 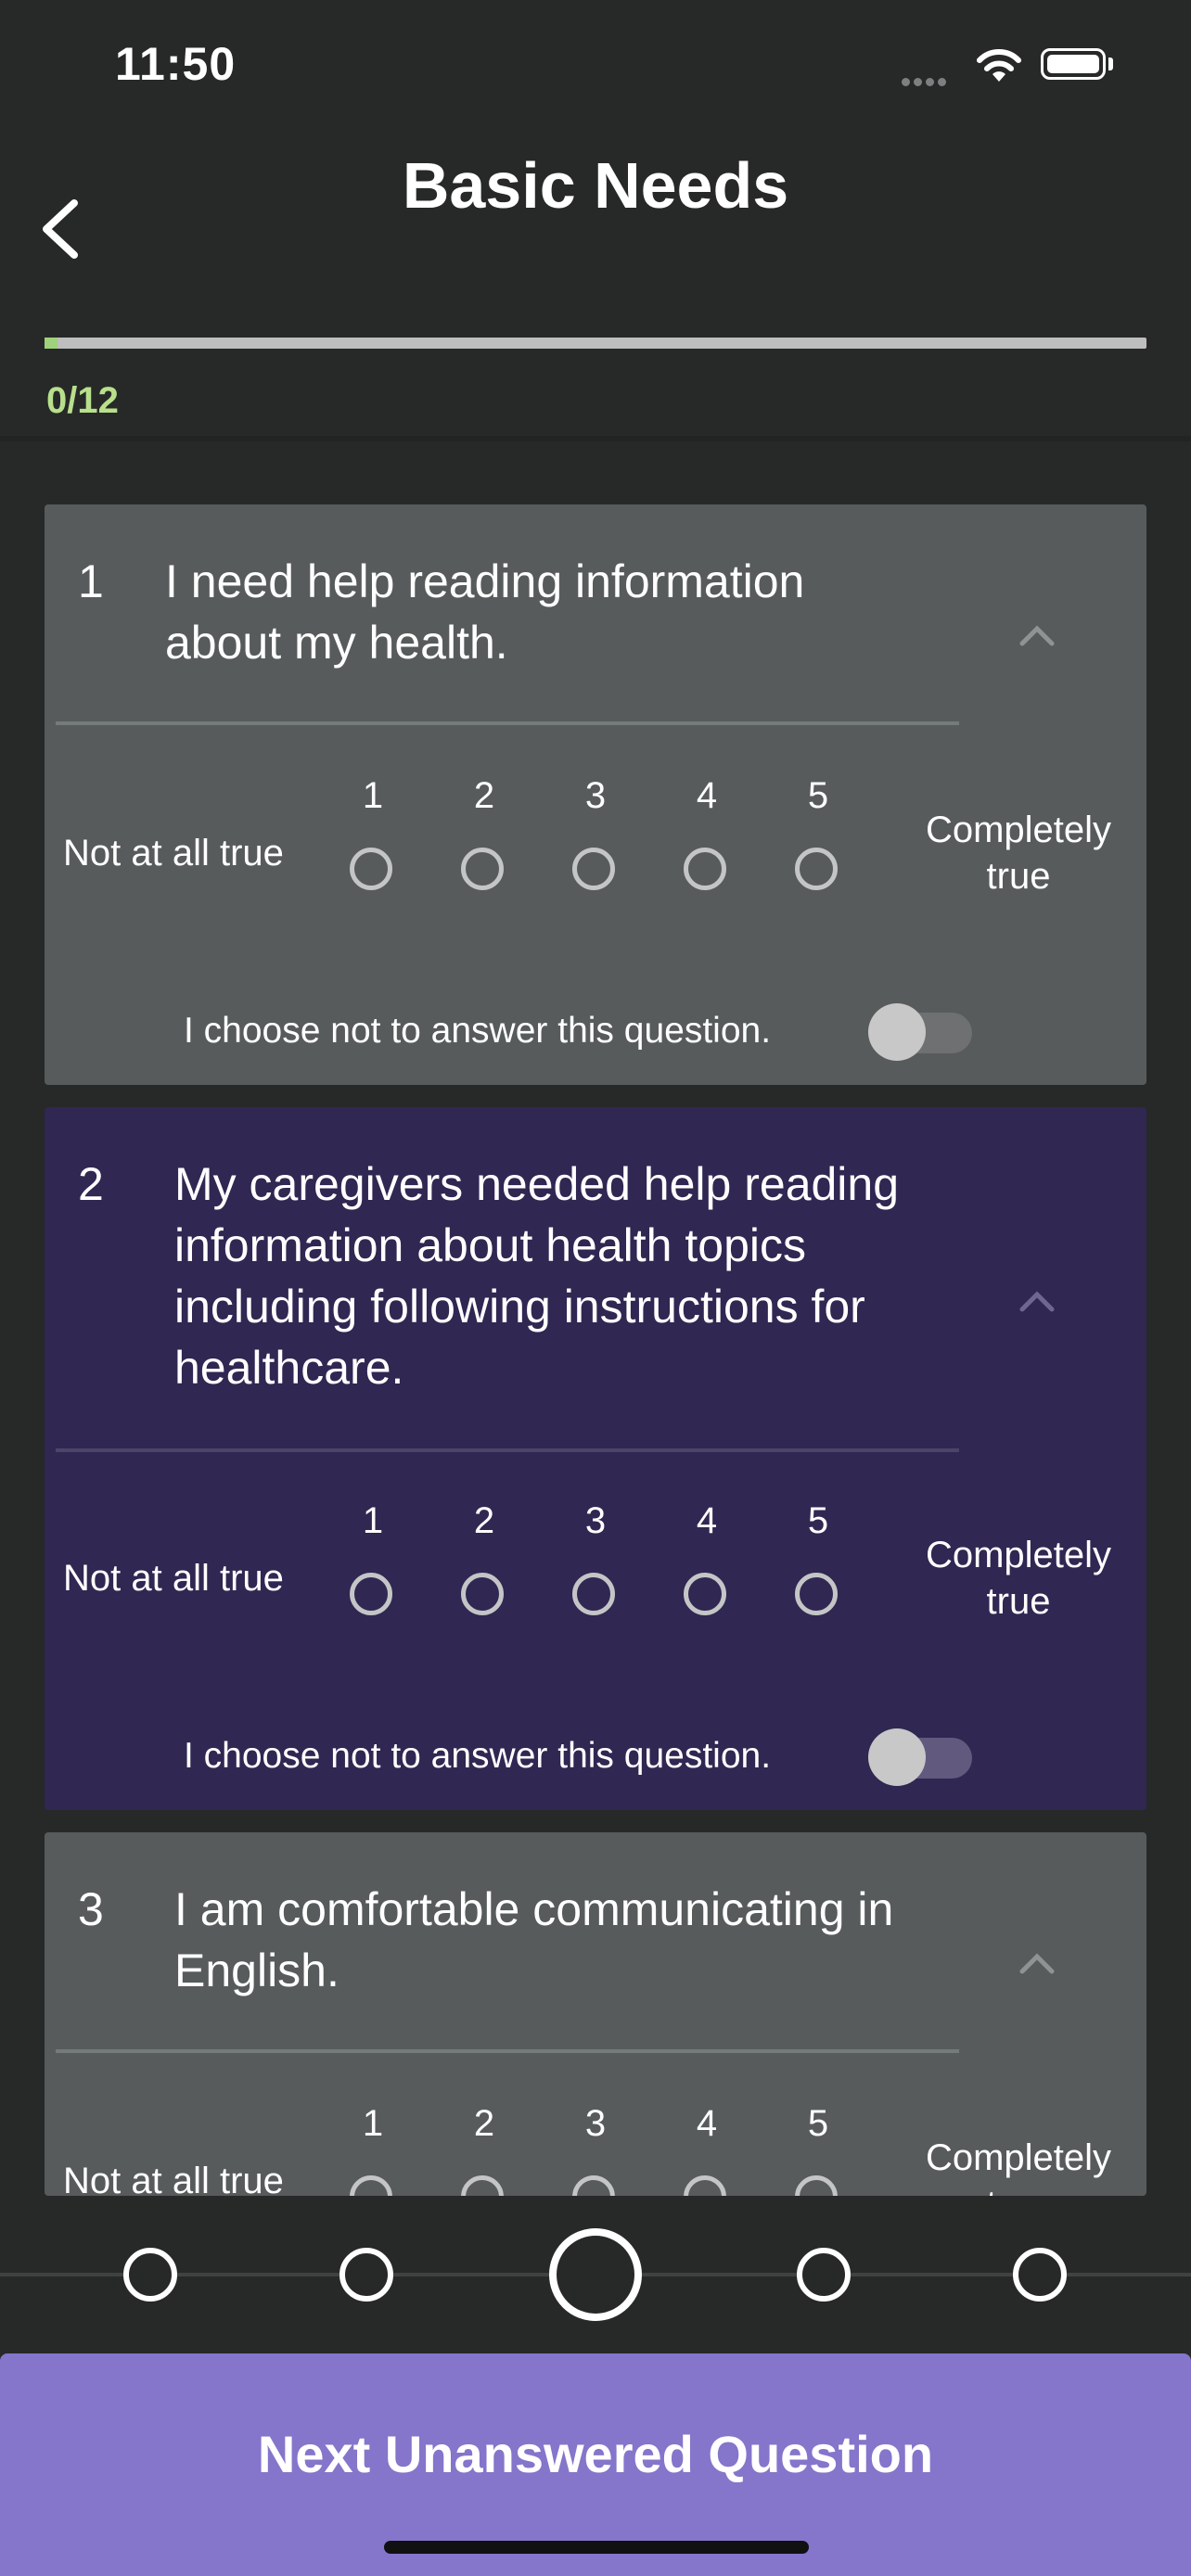 What do you see at coordinates (999, 67) in the screenshot?
I see `wifi-icon` at bounding box center [999, 67].